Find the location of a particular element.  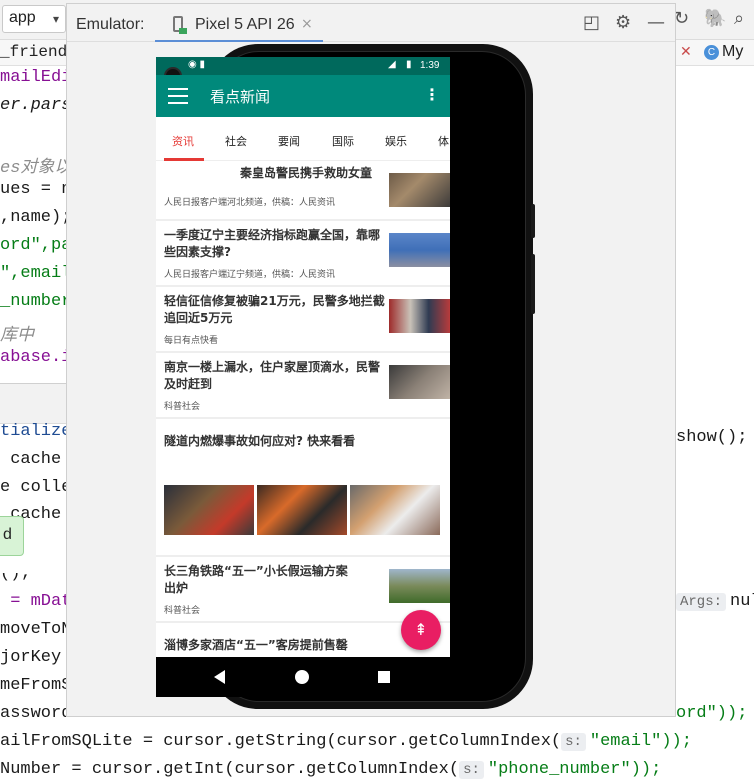

code-line: mailEdi is located at coordinates (36, 77).